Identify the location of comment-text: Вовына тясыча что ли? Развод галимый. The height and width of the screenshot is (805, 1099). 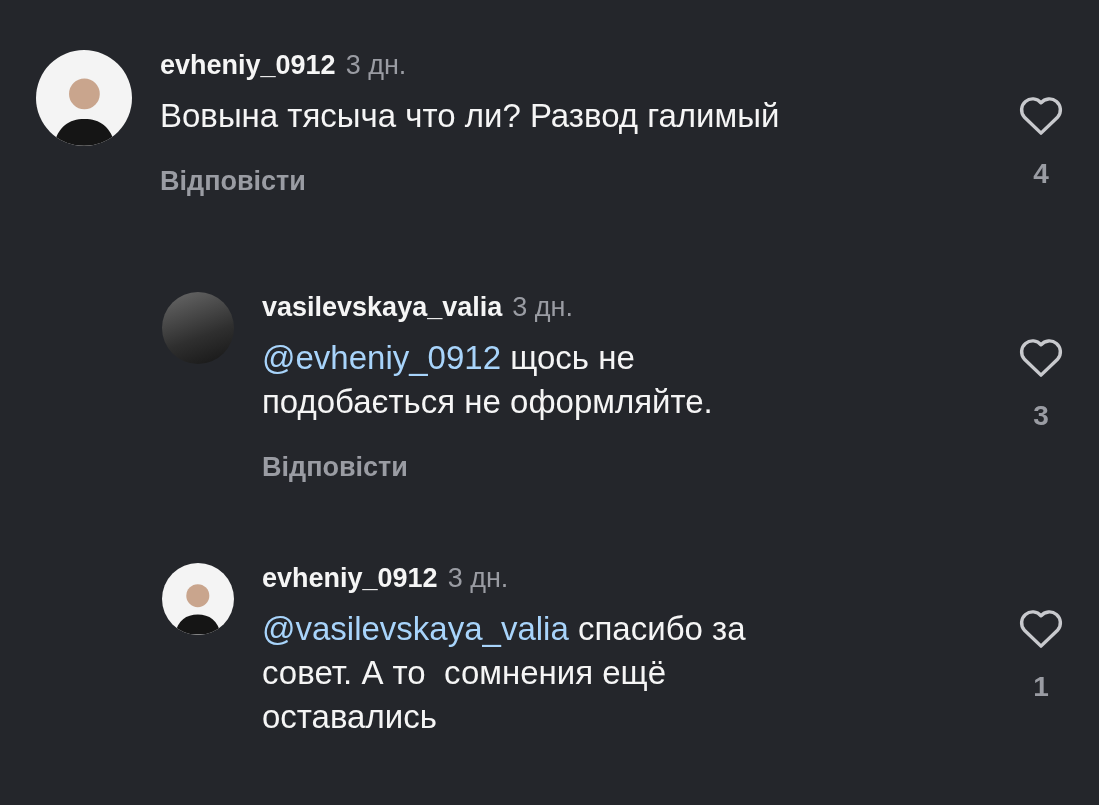
(470, 116).